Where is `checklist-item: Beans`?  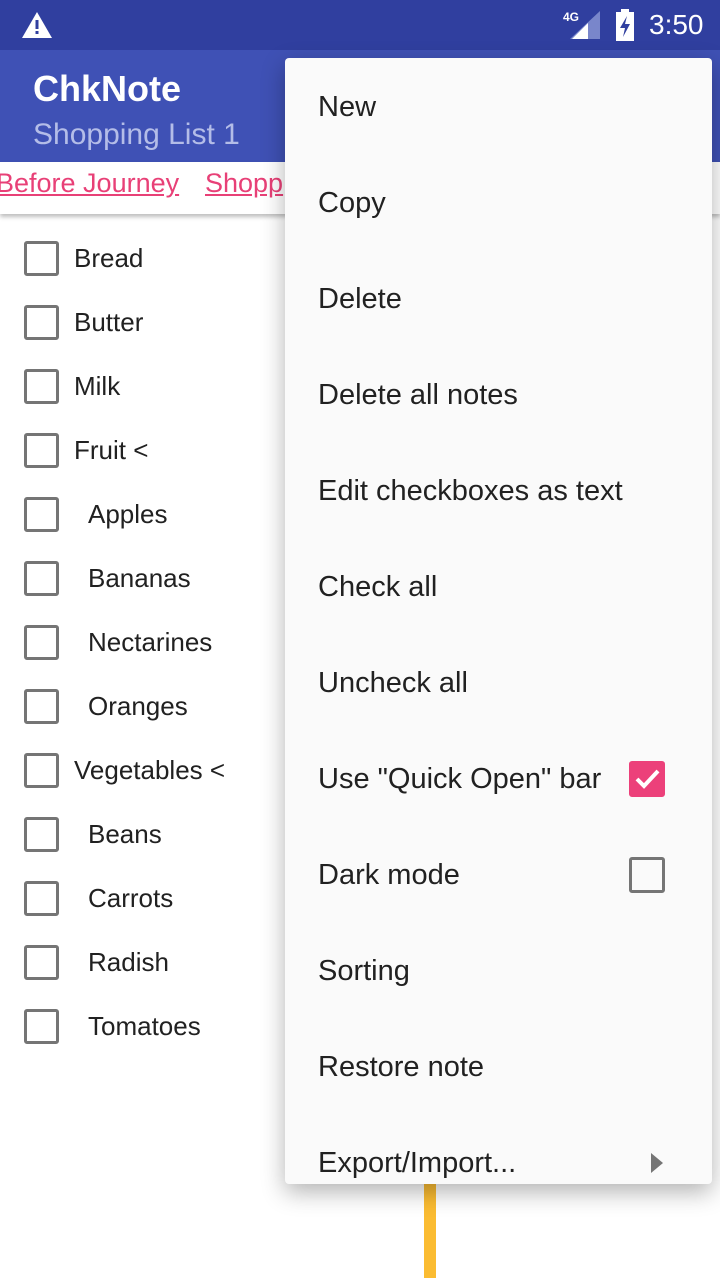 checklist-item: Beans is located at coordinates (140, 834).